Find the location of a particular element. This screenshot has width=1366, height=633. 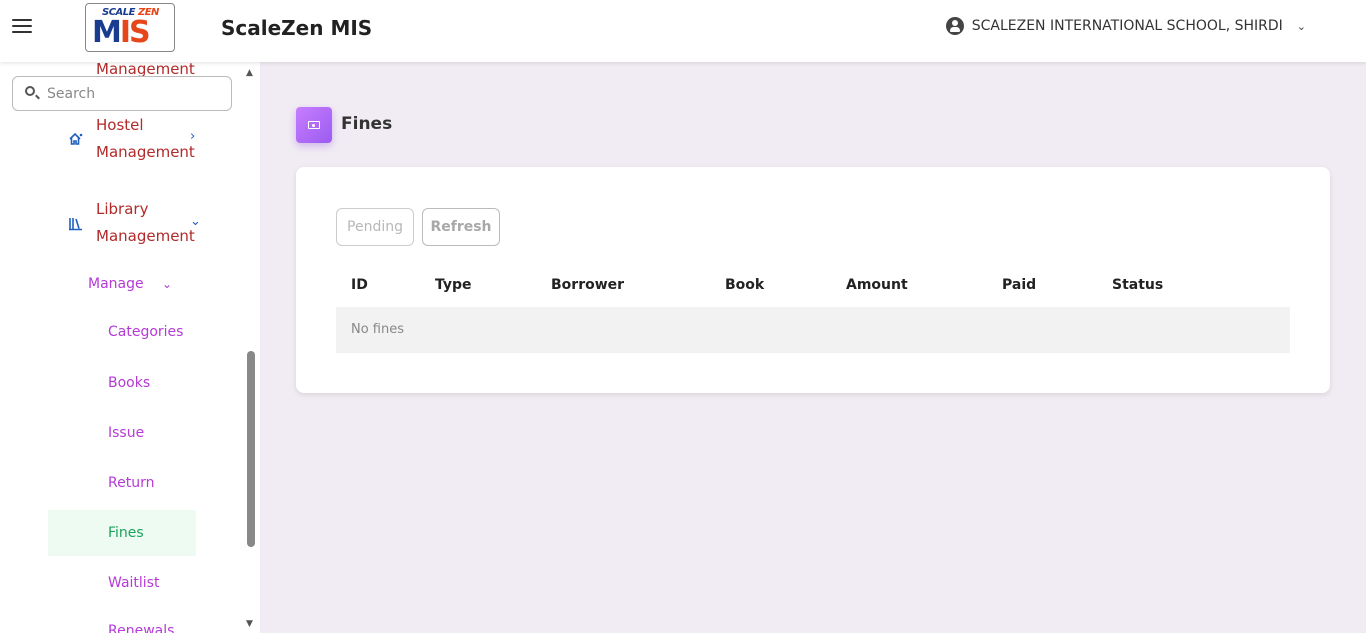

scroll-up-arrow-icon: ▲ is located at coordinates (249, 73).